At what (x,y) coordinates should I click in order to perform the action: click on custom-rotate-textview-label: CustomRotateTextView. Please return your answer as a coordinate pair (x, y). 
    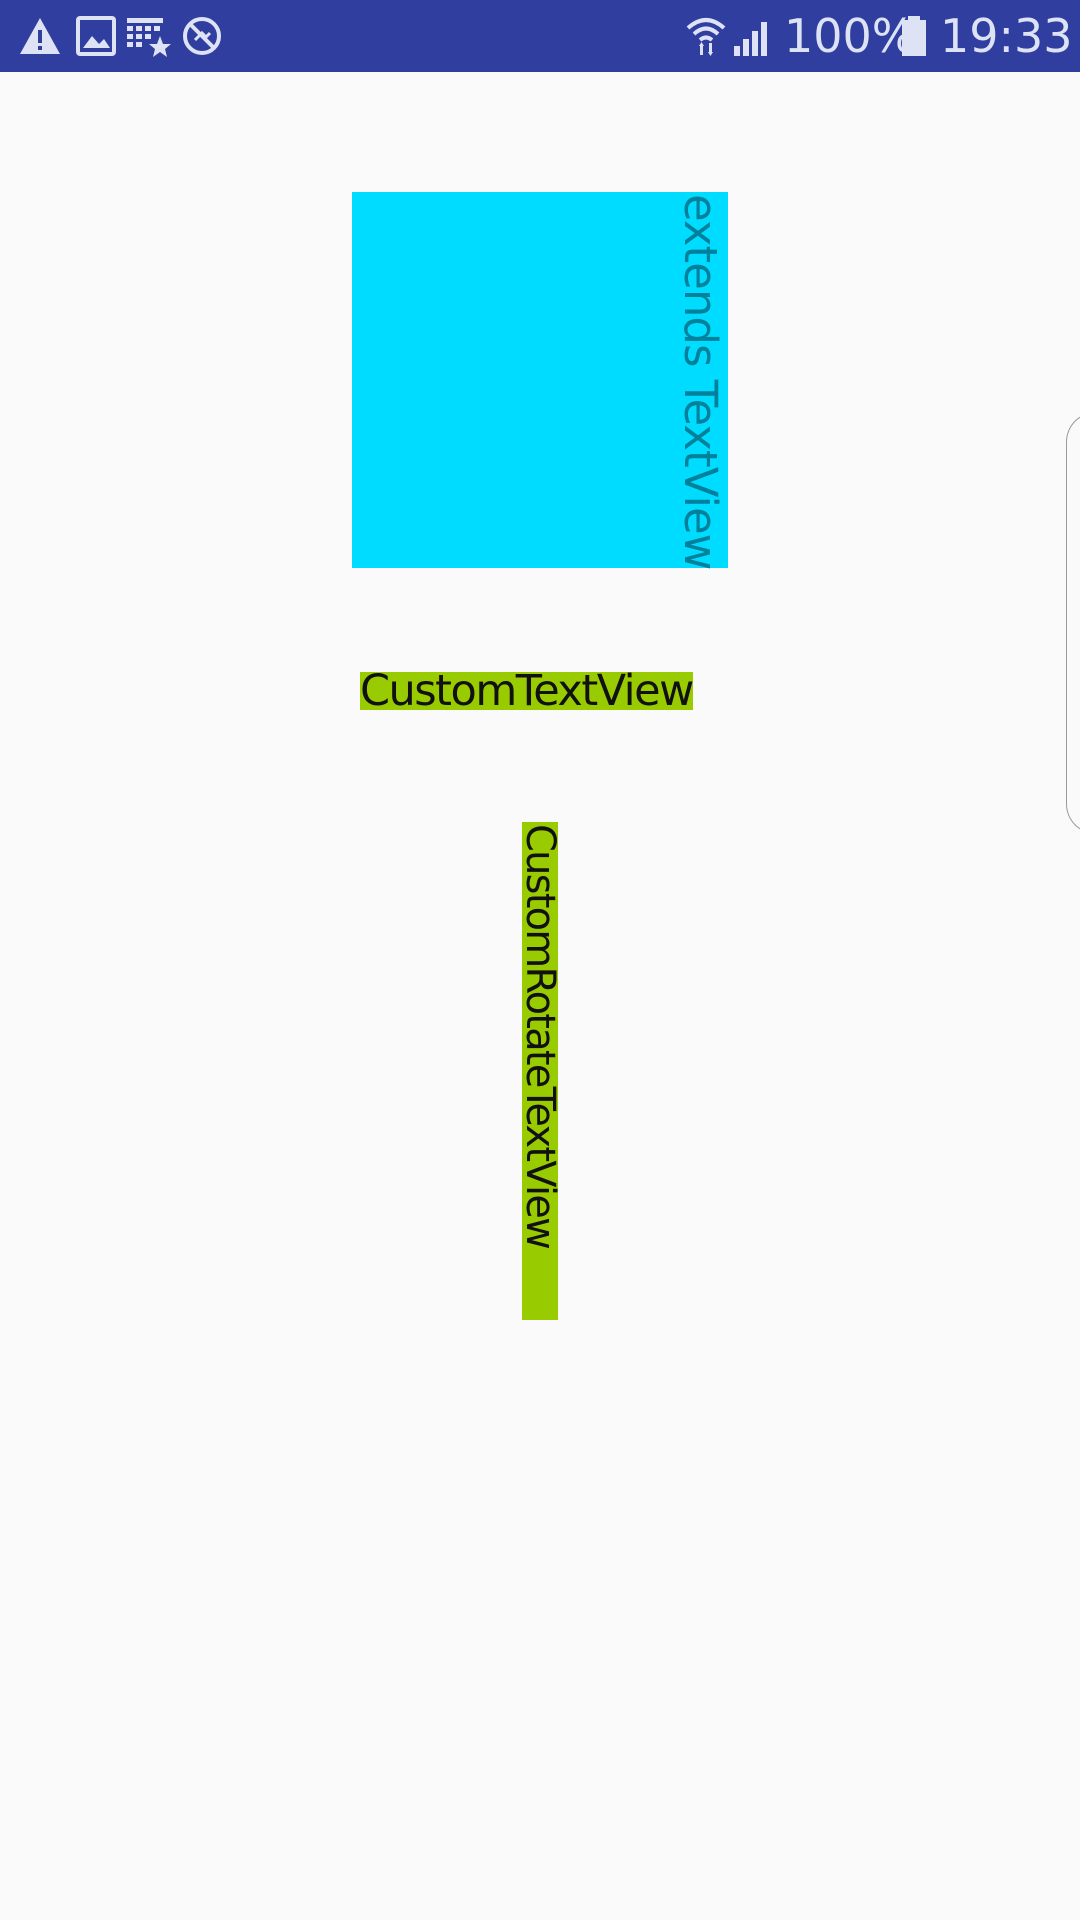
    Looking at the image, I should click on (540, 1036).